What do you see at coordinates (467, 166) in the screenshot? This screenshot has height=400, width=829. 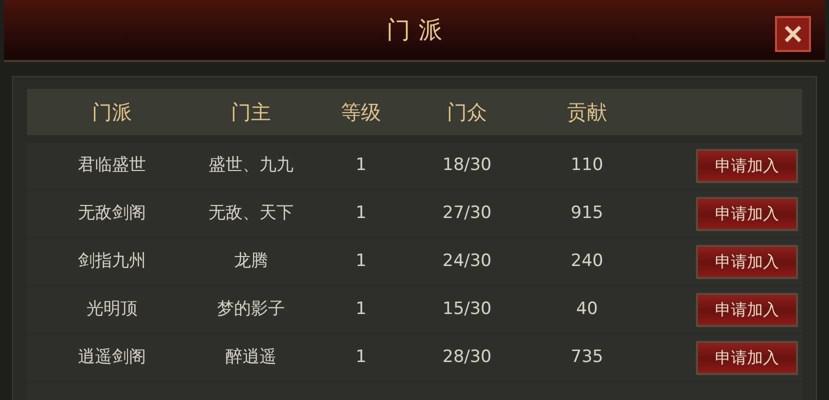 I see `table-cell-text: 18/30` at bounding box center [467, 166].